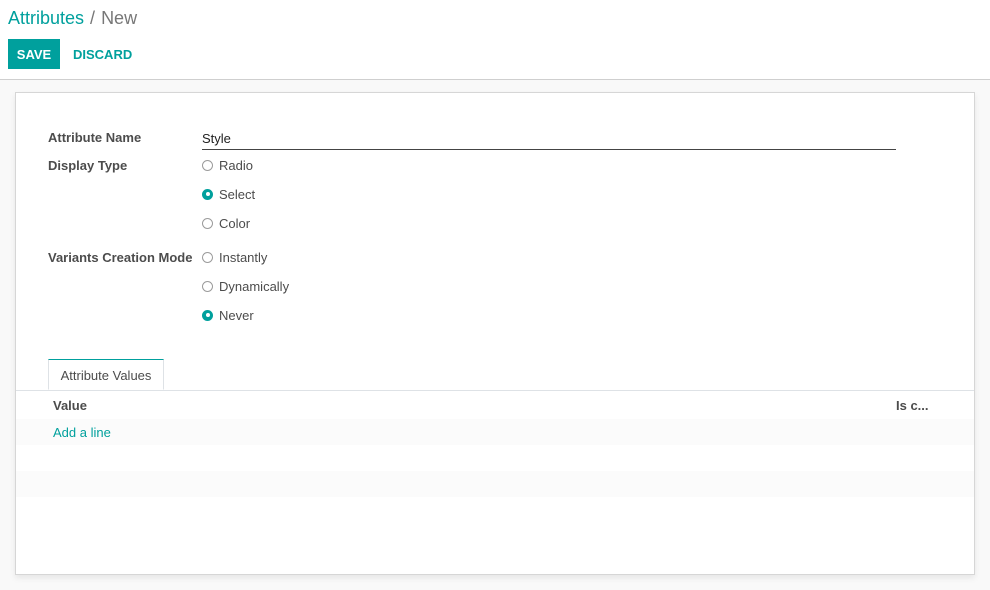 This screenshot has height=590, width=990. I want to click on add-a-line-link: Add a line, so click(82, 432).